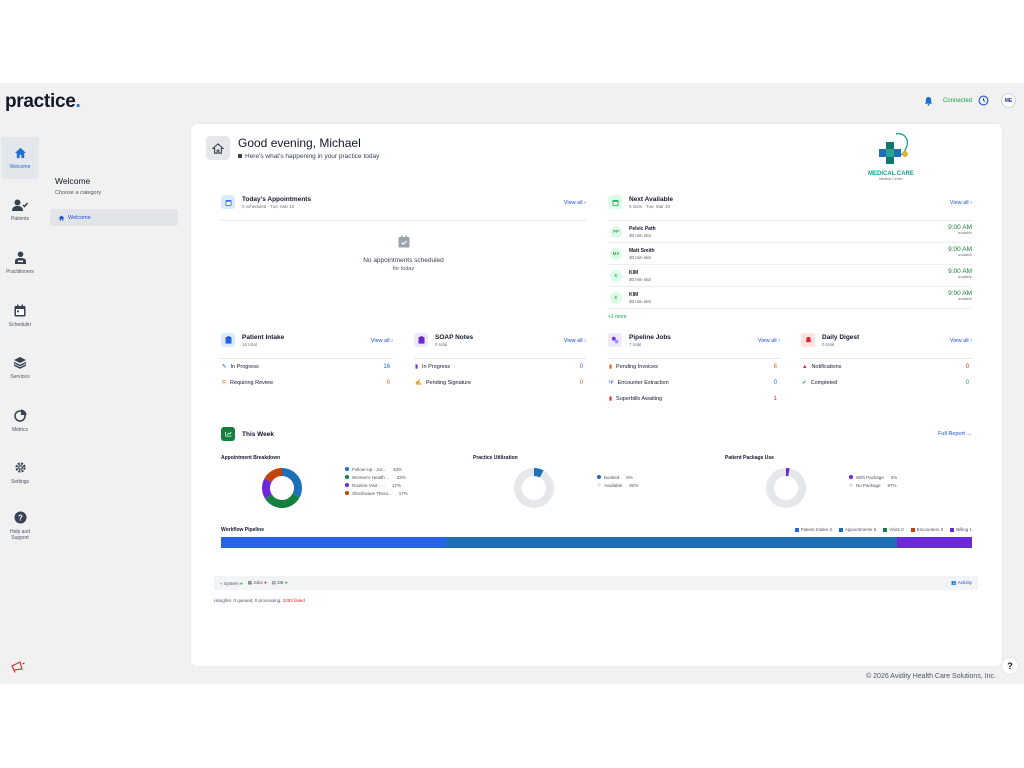 The image size is (1024, 768). Describe the element at coordinates (694, 399) in the screenshot. I see `list-item: ▮ Superbills Awaiting 1` at that location.